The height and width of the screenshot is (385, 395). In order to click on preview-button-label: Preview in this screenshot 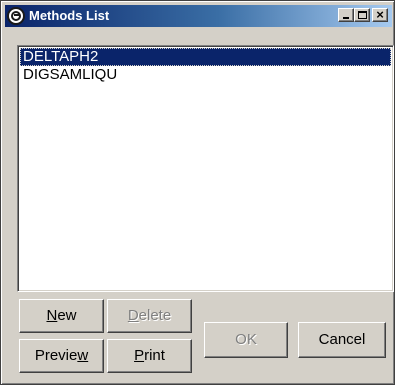, I will do `click(61, 355)`.